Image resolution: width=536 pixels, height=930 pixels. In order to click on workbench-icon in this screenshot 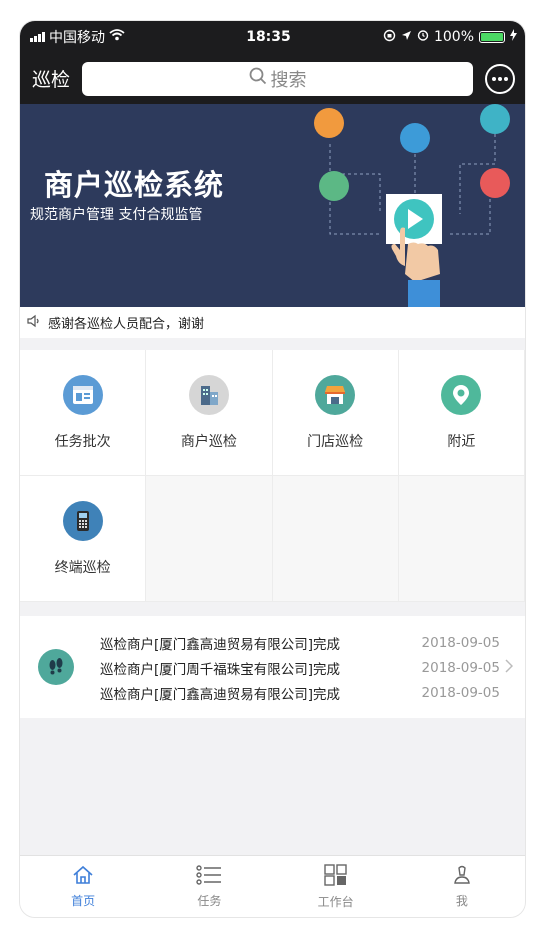, I will do `click(335, 876)`.